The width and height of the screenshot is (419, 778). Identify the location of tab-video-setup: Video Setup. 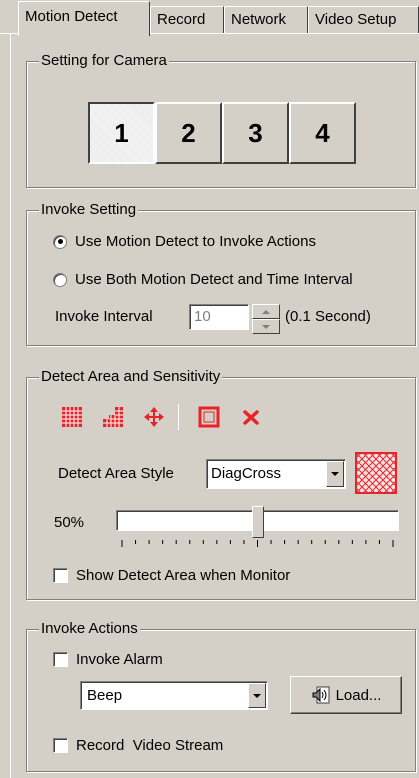
(363, 20).